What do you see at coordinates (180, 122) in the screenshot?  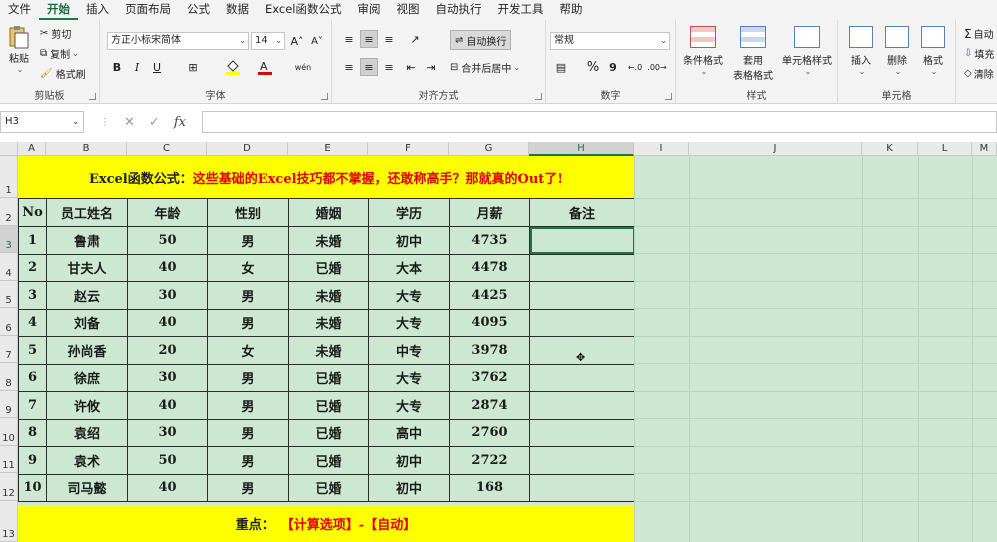 I see `insert-function-icon: fx` at bounding box center [180, 122].